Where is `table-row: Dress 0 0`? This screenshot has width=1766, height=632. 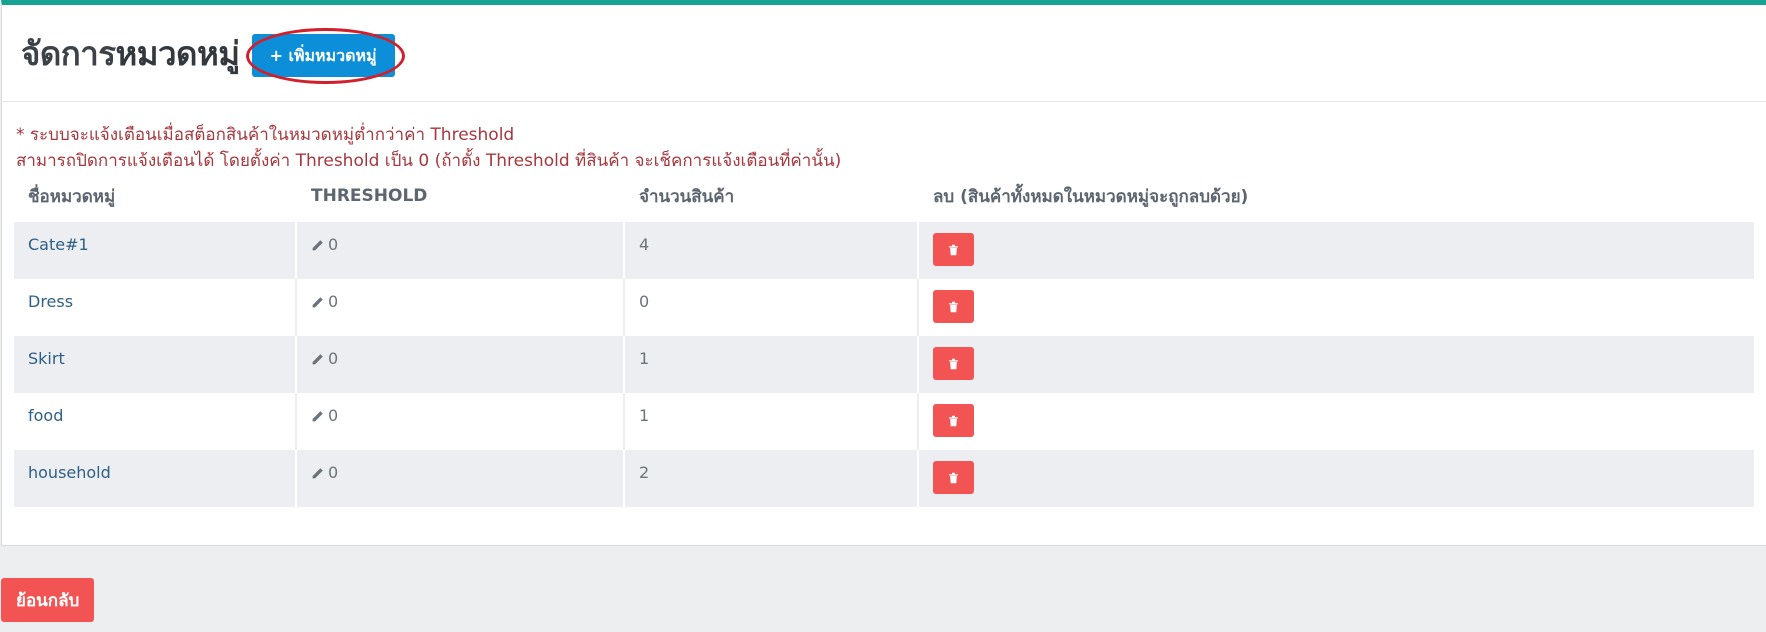 table-row: Dress 0 0 is located at coordinates (884, 307).